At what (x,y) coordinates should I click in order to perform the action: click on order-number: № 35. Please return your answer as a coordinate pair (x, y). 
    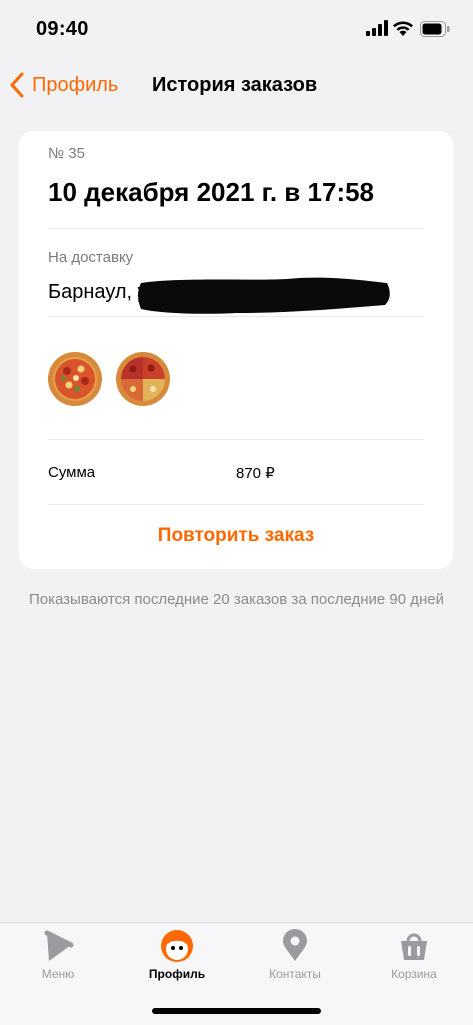
    Looking at the image, I should click on (66, 153).